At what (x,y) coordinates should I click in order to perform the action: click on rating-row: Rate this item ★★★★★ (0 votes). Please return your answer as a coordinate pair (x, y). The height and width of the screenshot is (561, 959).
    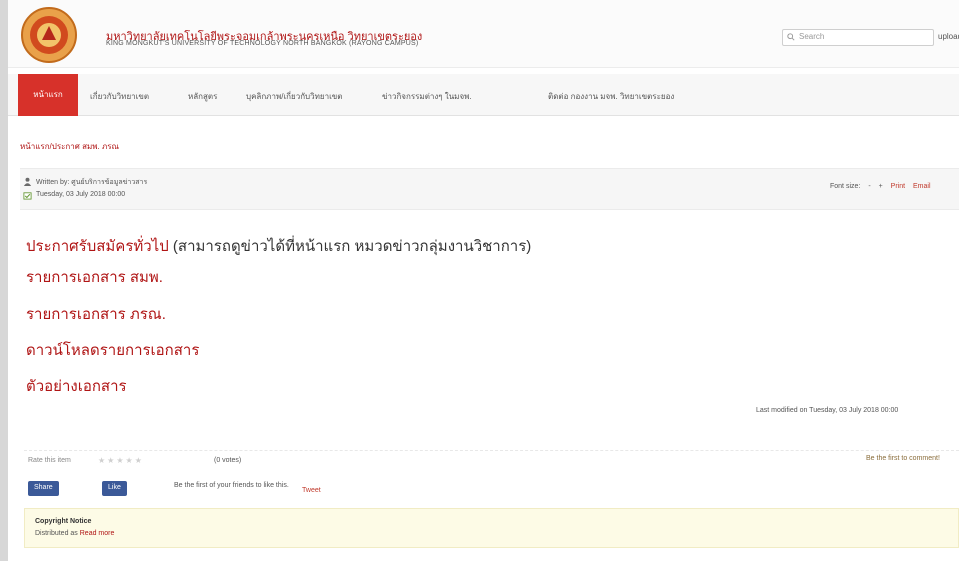
    Looking at the image, I should click on (491, 458).